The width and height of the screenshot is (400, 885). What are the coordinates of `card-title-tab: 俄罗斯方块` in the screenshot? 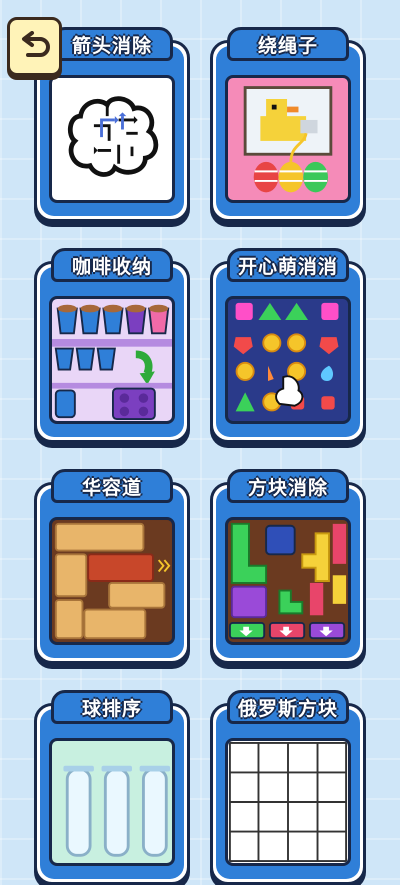 It's located at (288, 707).